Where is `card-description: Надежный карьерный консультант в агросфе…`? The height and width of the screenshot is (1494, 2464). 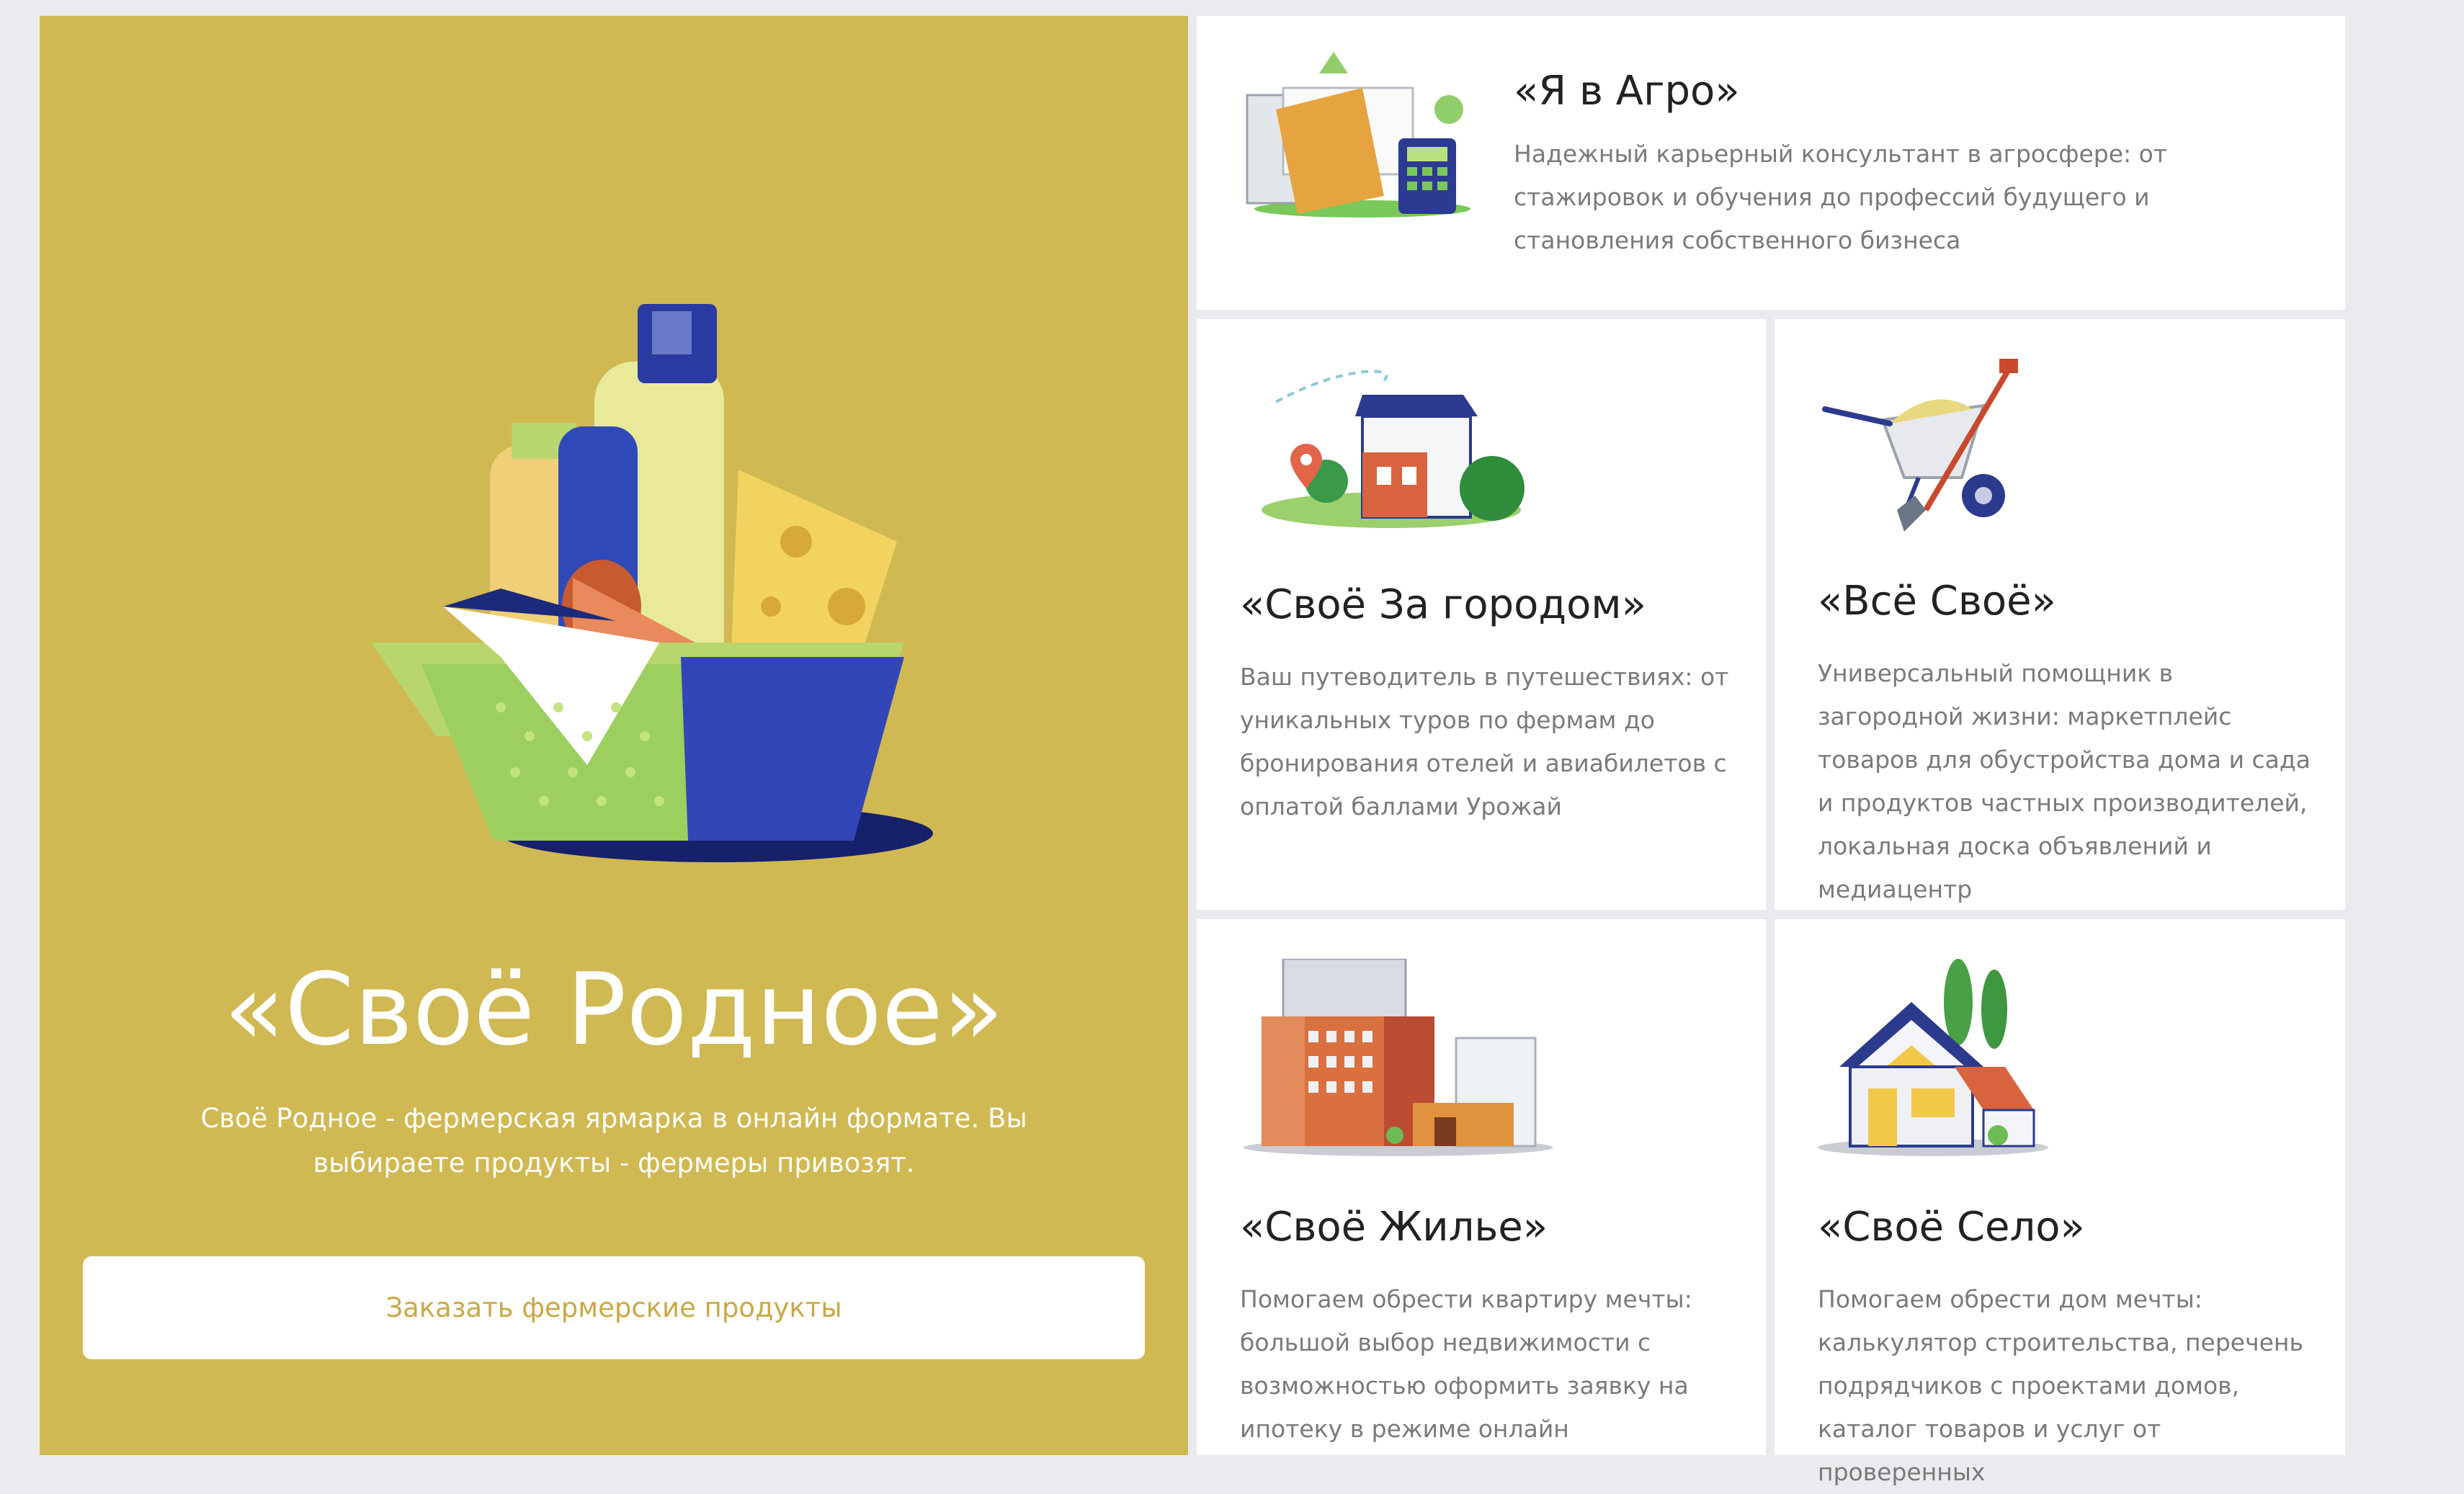 card-description: Надежный карьерный консультант в агросфе… is located at coordinates (1841, 197).